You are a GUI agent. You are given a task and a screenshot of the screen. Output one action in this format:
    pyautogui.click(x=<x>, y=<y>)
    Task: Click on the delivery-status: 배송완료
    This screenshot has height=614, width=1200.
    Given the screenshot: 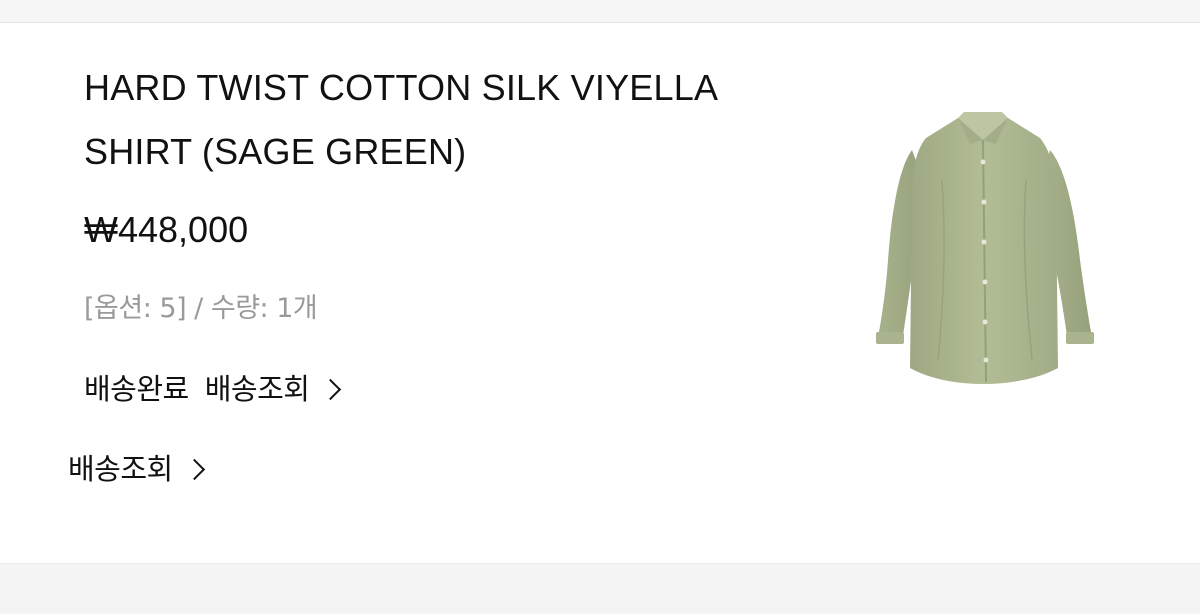 What is the action you would take?
    pyautogui.click(x=136, y=389)
    